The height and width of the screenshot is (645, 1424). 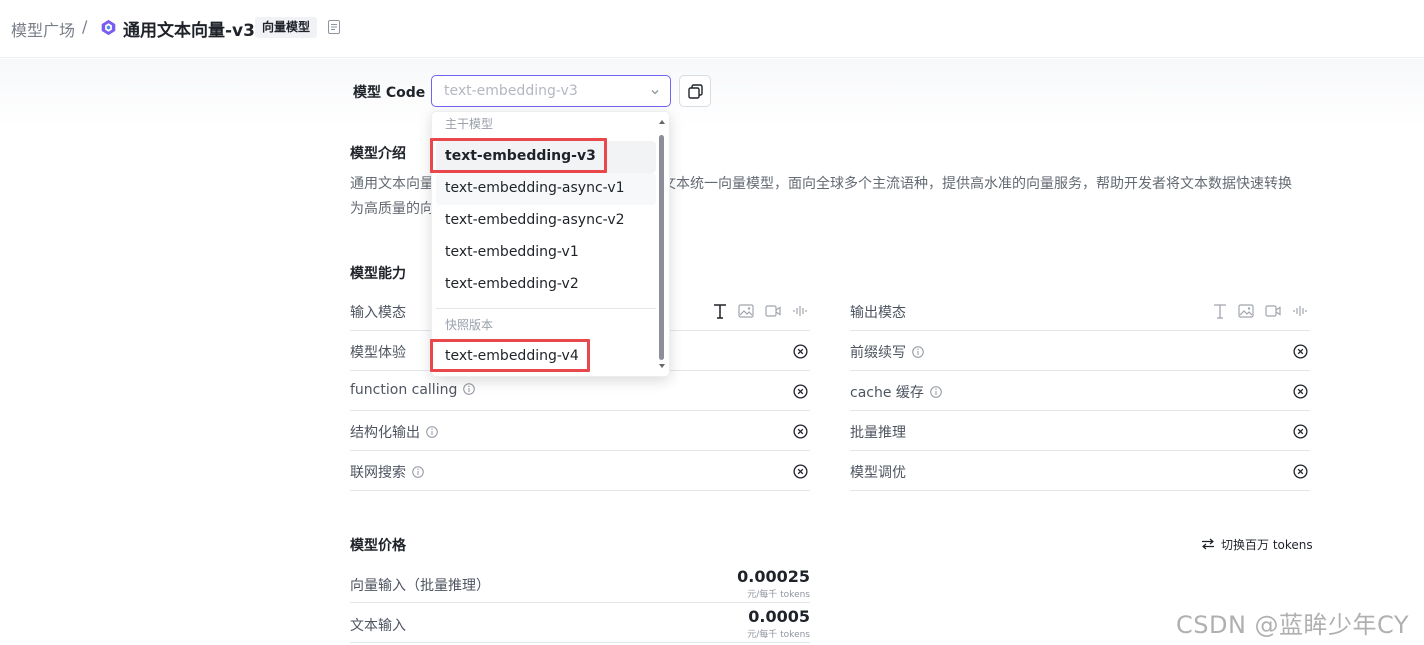 What do you see at coordinates (389, 93) in the screenshot?
I see `model-code-label: 模型 Code` at bounding box center [389, 93].